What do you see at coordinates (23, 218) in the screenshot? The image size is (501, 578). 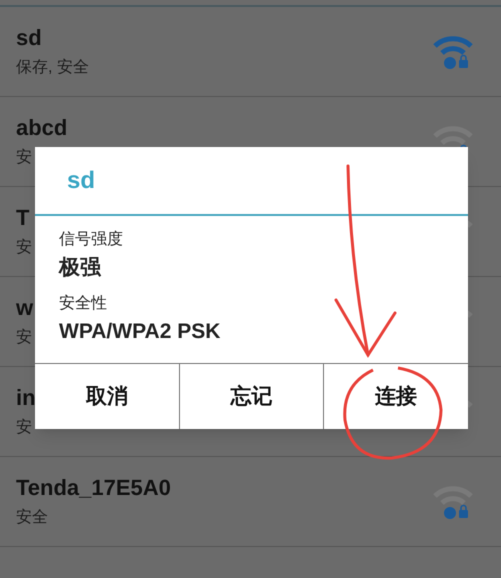 I see `network-name: T` at bounding box center [23, 218].